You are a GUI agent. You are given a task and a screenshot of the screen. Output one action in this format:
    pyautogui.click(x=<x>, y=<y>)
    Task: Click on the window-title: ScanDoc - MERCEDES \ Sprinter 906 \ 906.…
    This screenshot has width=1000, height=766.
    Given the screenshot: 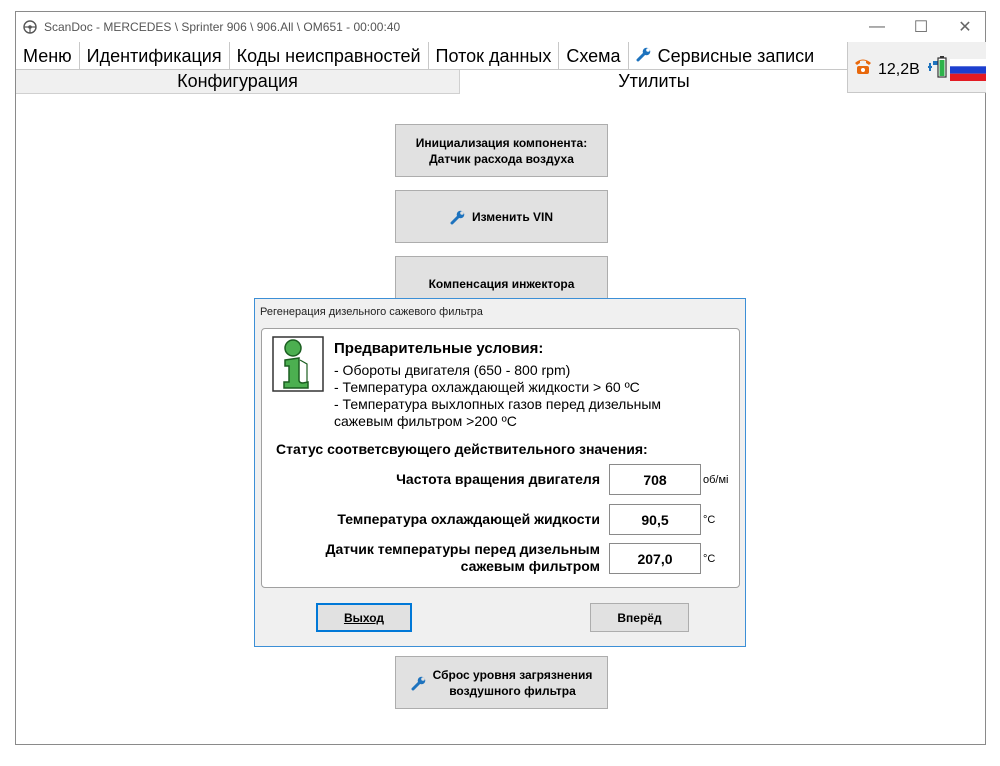 What is the action you would take?
    pyautogui.click(x=222, y=27)
    